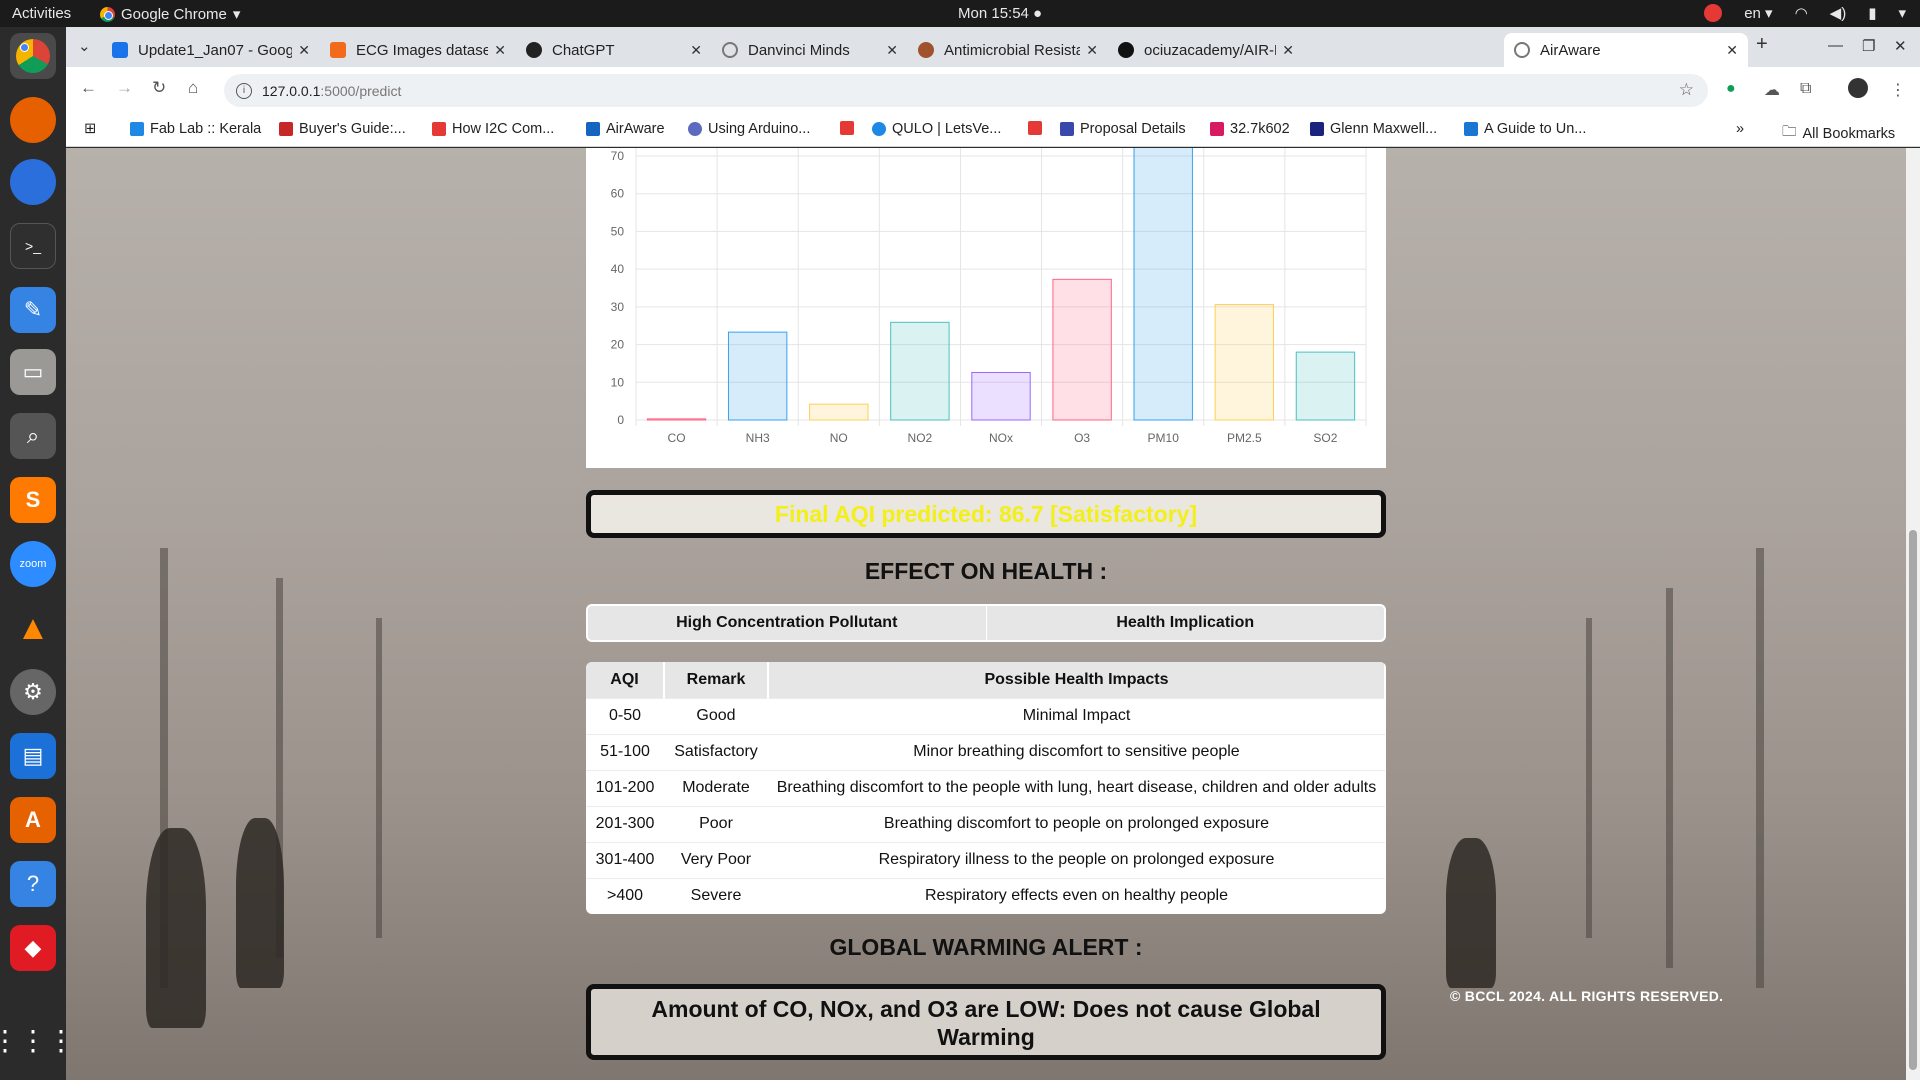 This screenshot has height=1080, width=1920. Describe the element at coordinates (986, 514) in the screenshot. I see `aqi-result: Final AQI predicted: 86.7 [Satisfactory]` at that location.